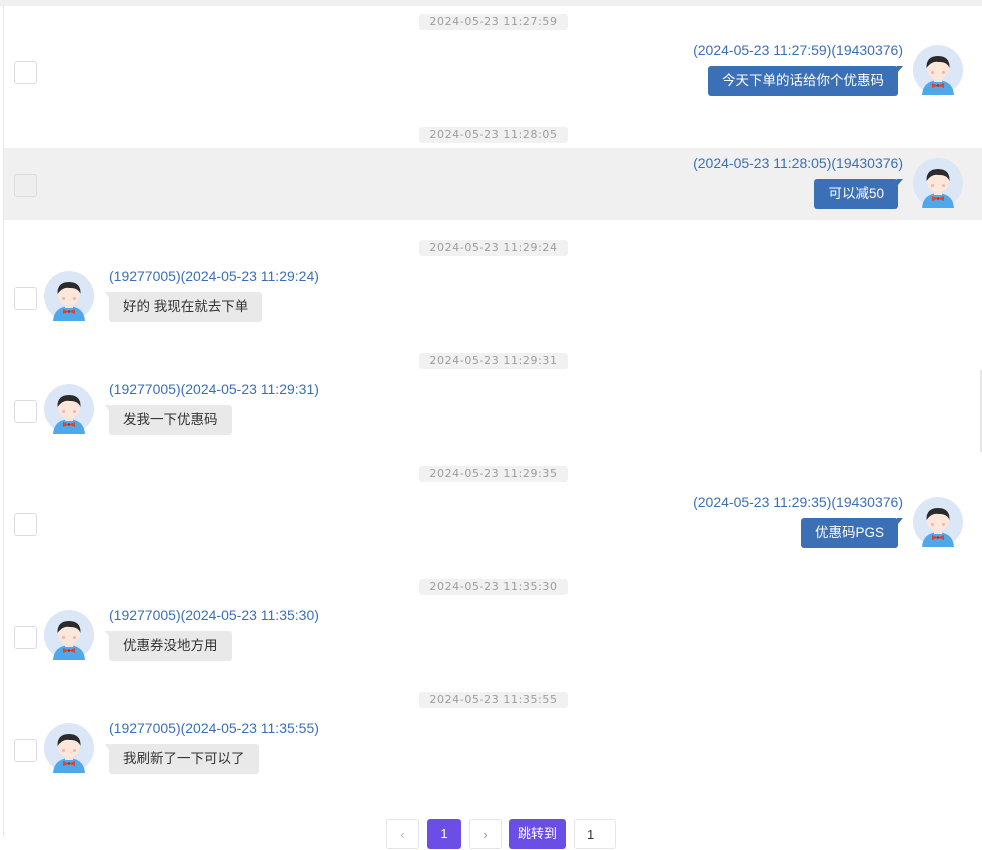 This screenshot has width=982, height=850. What do you see at coordinates (493, 474) in the screenshot?
I see `message-timestamp: 2024-05-23 11:29:35` at bounding box center [493, 474].